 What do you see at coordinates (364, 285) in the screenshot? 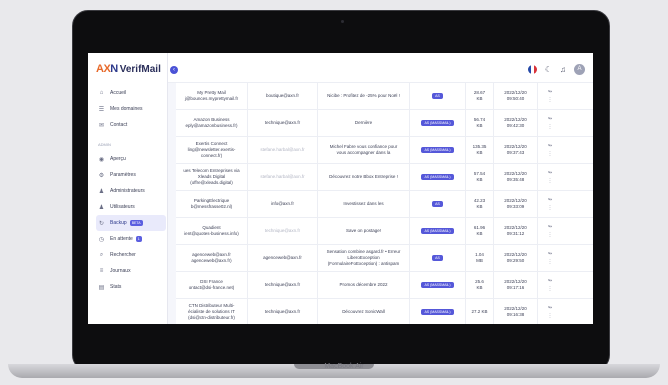
I see `subject-cell: Promos décembre 2022` at bounding box center [364, 285].